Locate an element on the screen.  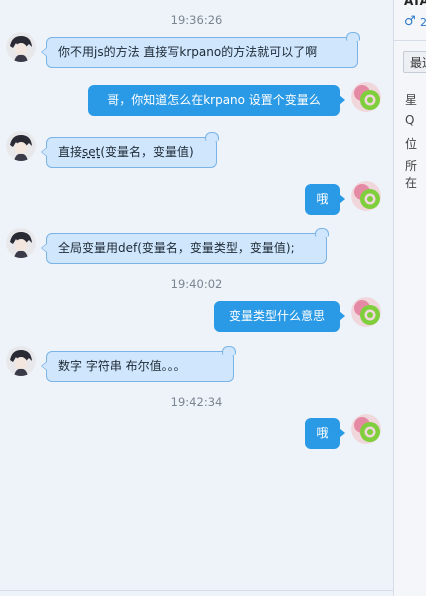
gender-extra: 2 is located at coordinates (423, 22).